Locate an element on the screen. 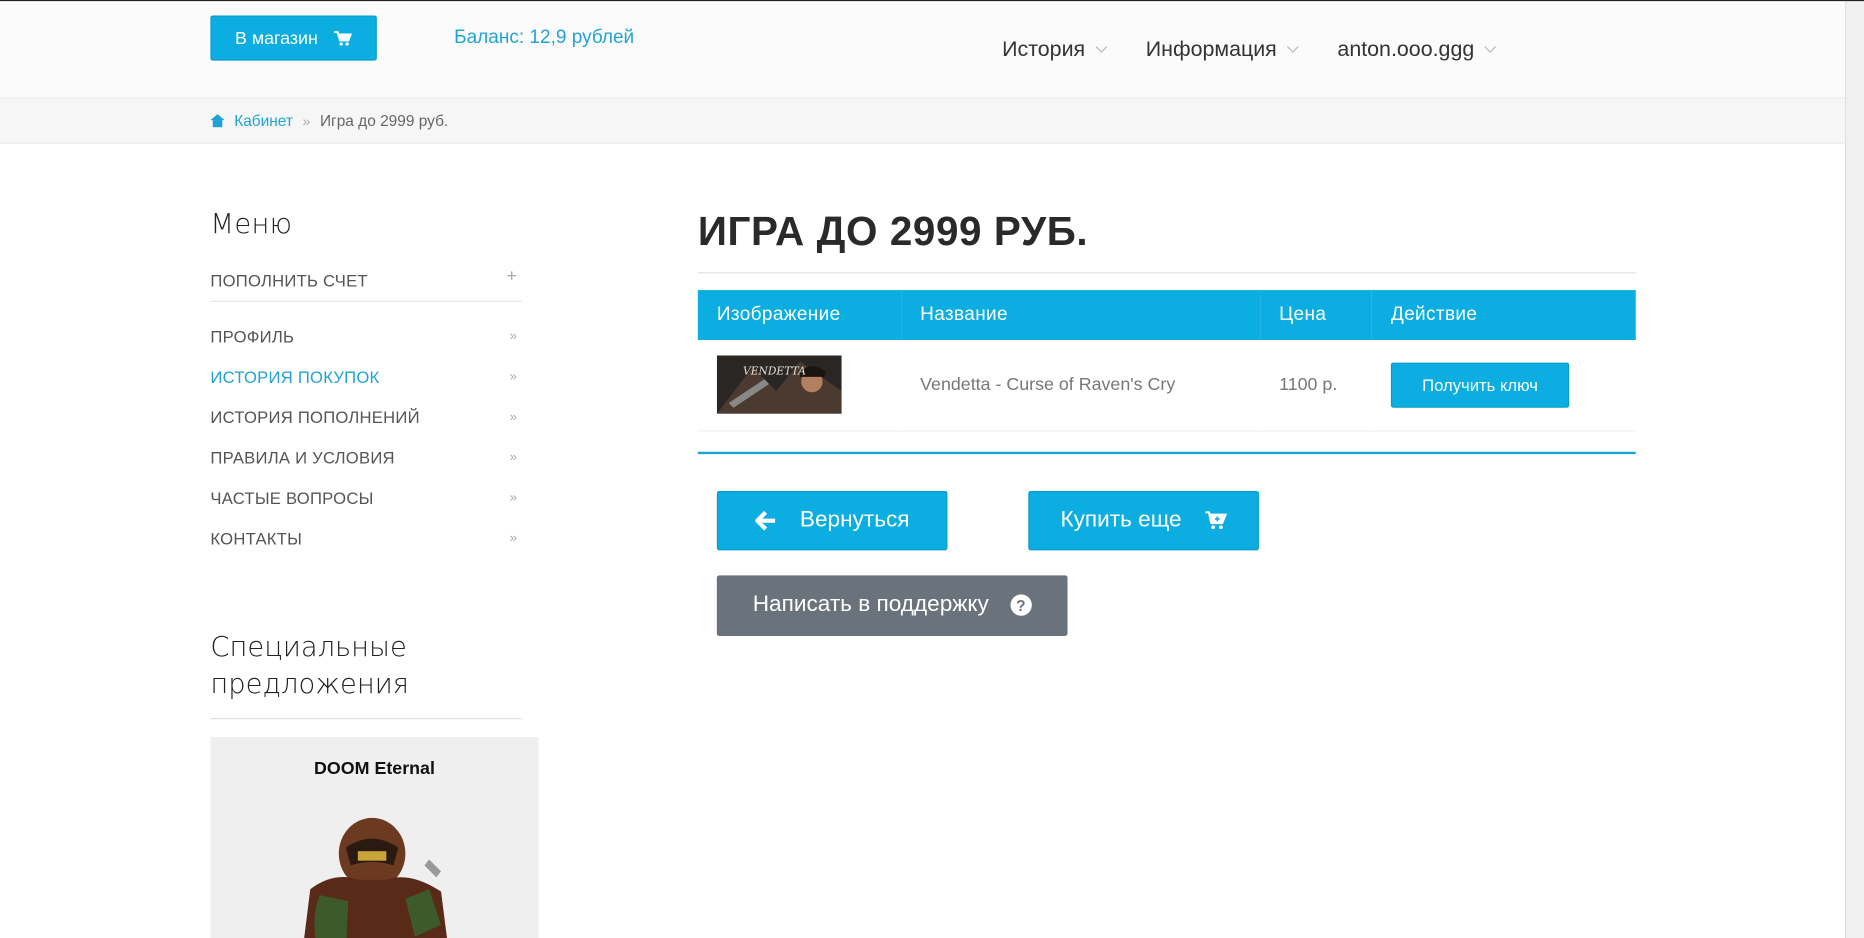 This screenshot has height=938, width=1864. menu-title: Меню is located at coordinates (251, 225).